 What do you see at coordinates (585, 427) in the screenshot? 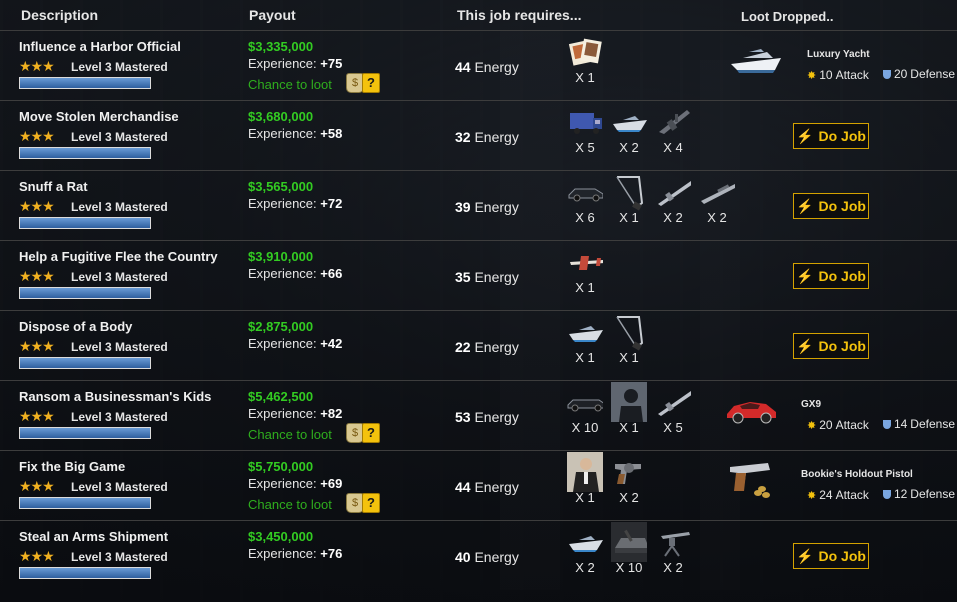
I see `required-quantity: X 10` at bounding box center [585, 427].